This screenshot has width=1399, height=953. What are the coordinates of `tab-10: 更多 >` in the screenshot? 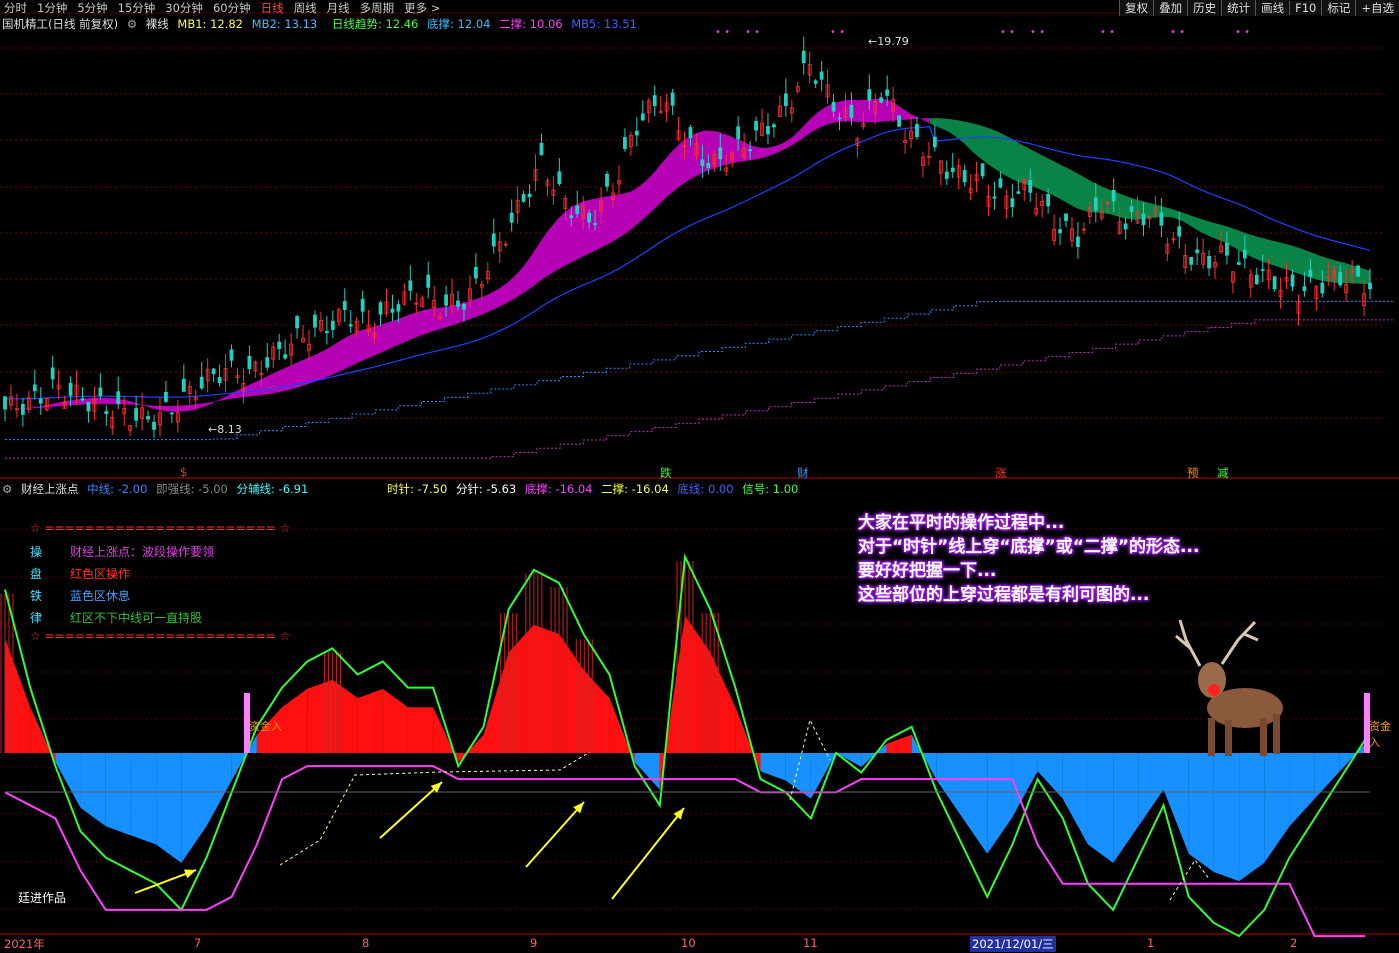 It's located at (422, 8).